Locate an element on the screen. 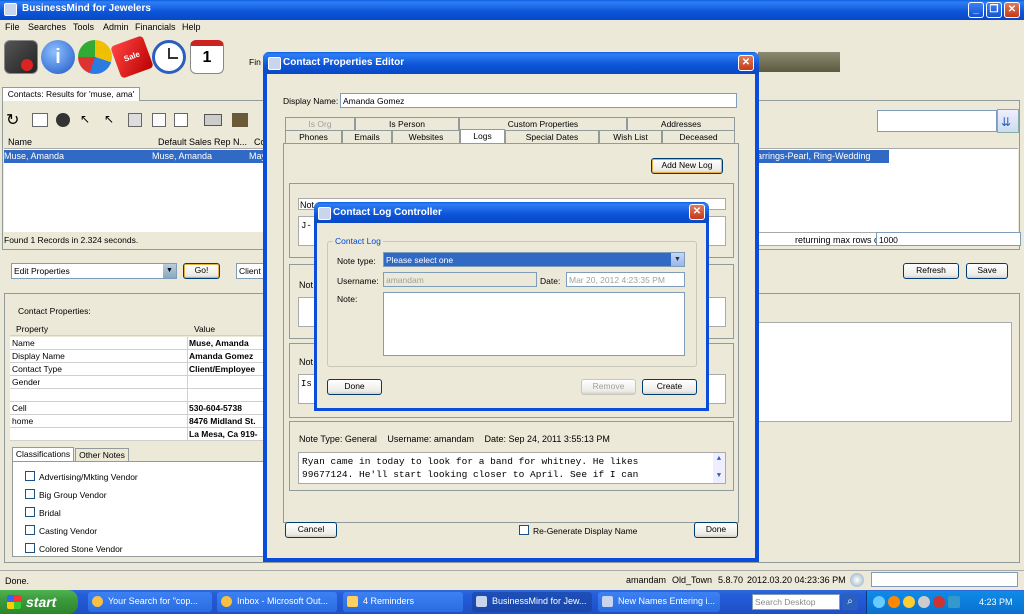 The height and width of the screenshot is (614, 1024). status-text: Done. is located at coordinates (17, 581).